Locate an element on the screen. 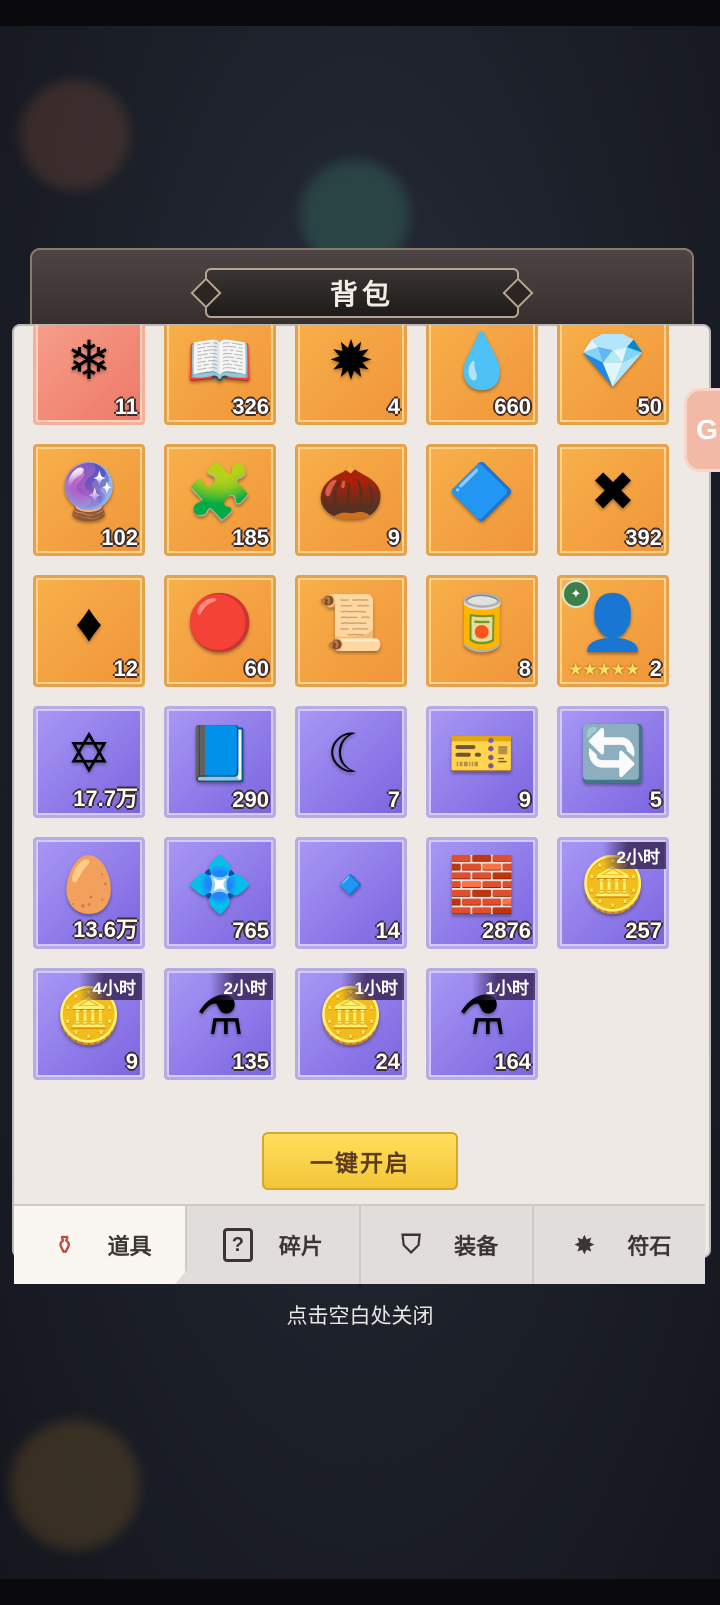  nav-bar is located at coordinates (360, 1592).